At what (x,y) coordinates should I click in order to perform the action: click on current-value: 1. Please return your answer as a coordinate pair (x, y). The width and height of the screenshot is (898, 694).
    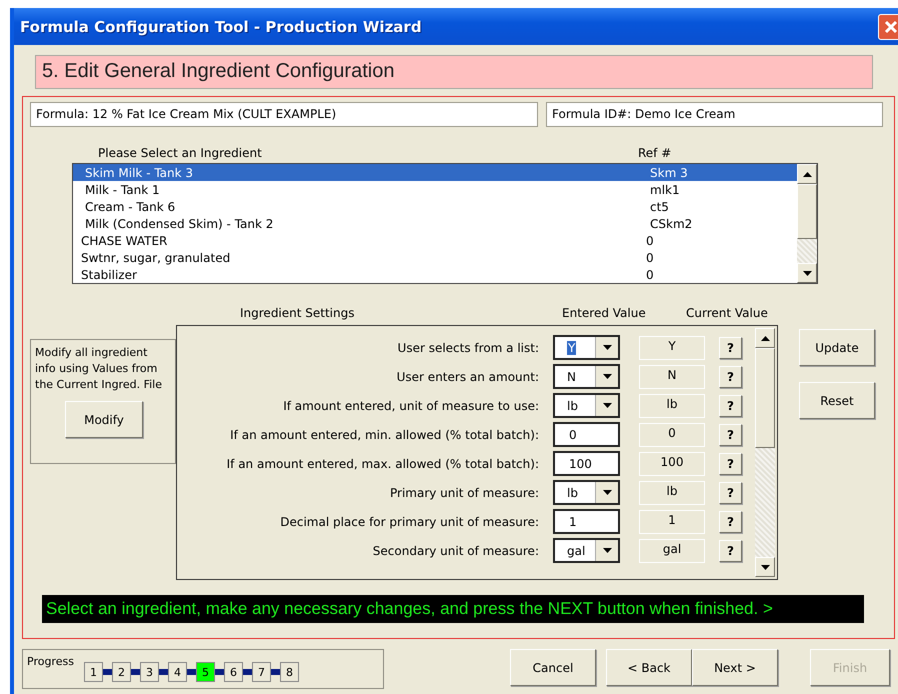
    Looking at the image, I should click on (672, 522).